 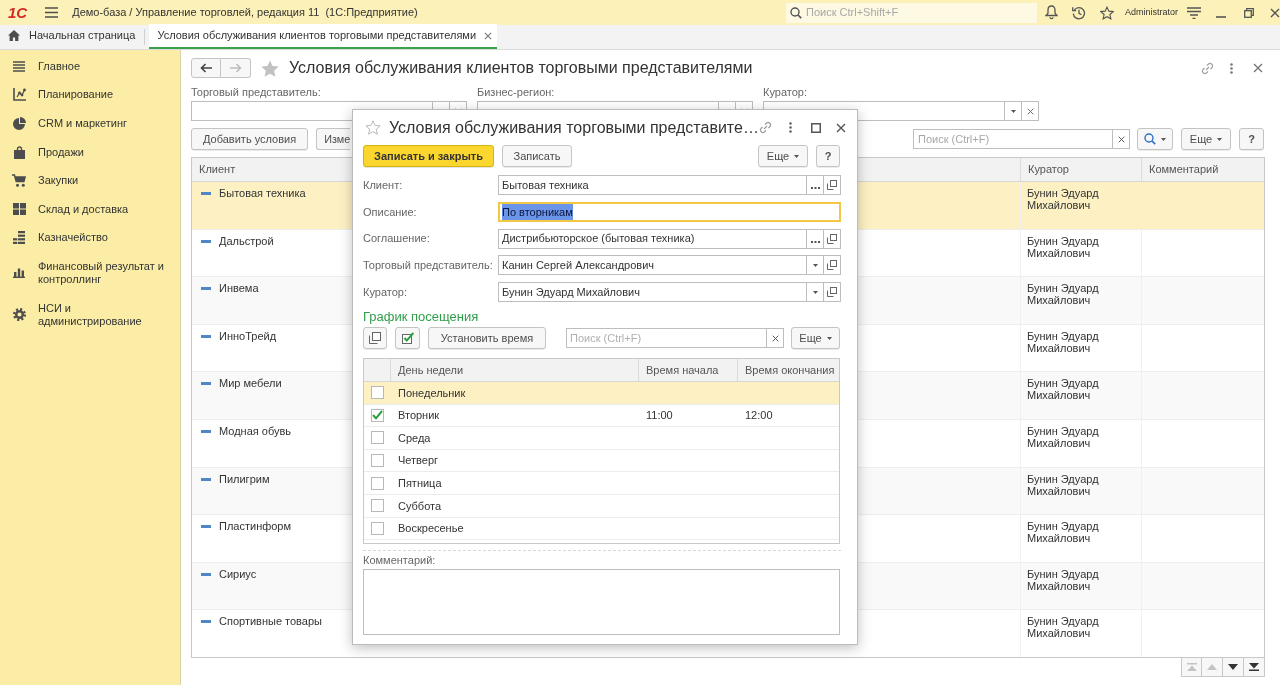 I want to click on table-cell: ИнноТрейд, so click(x=248, y=335).